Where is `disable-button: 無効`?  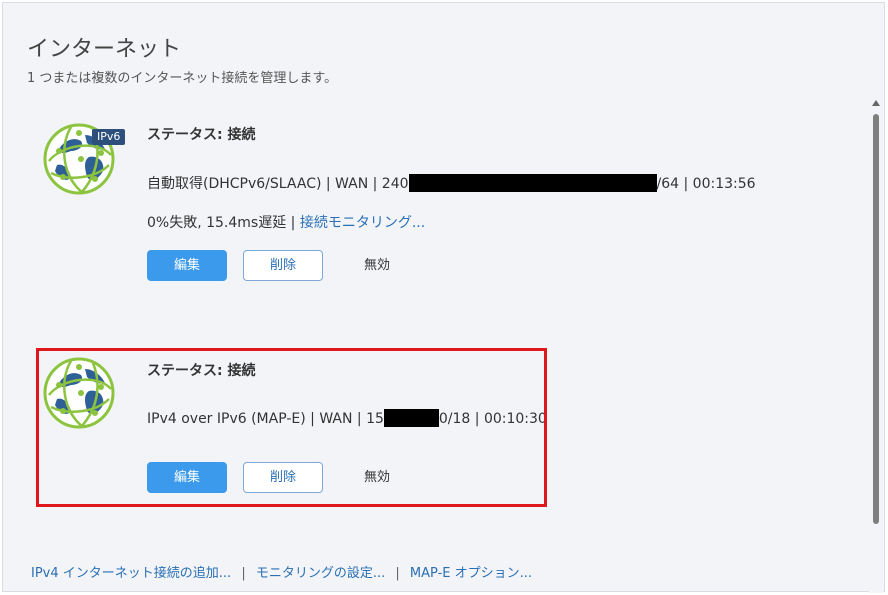 disable-button: 無効 is located at coordinates (377, 265).